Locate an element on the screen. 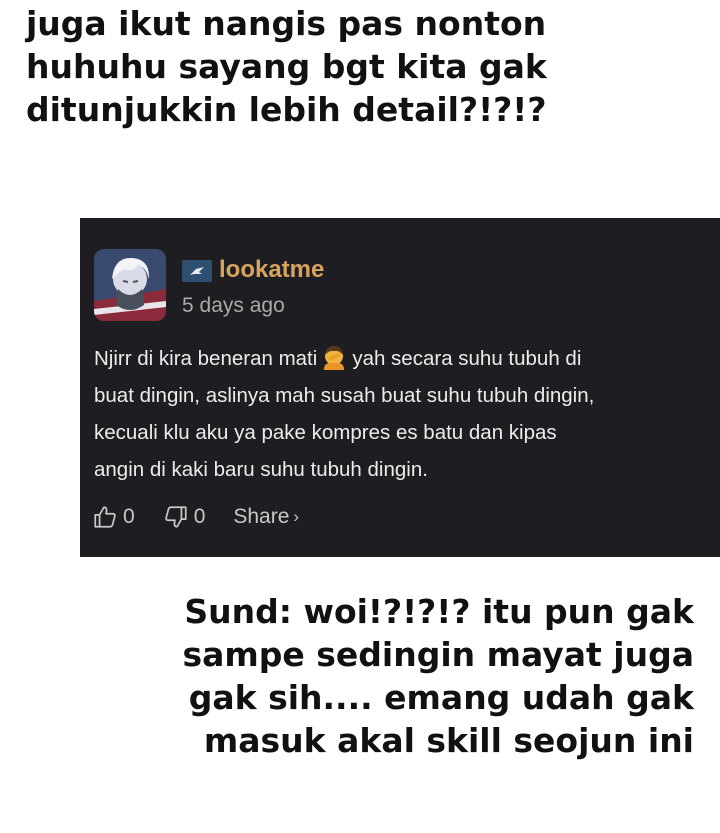 The image size is (720, 833). top-caption-line: juga ikut nangis pas nonton is located at coordinates (286, 23).